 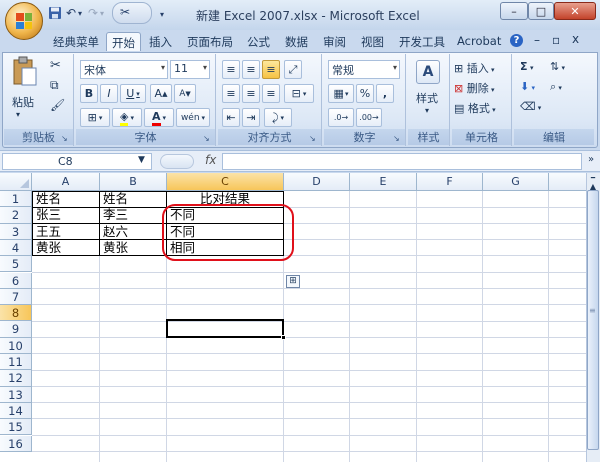 I want to click on tab-classic-menu: 经典菜单, so click(x=76, y=41).